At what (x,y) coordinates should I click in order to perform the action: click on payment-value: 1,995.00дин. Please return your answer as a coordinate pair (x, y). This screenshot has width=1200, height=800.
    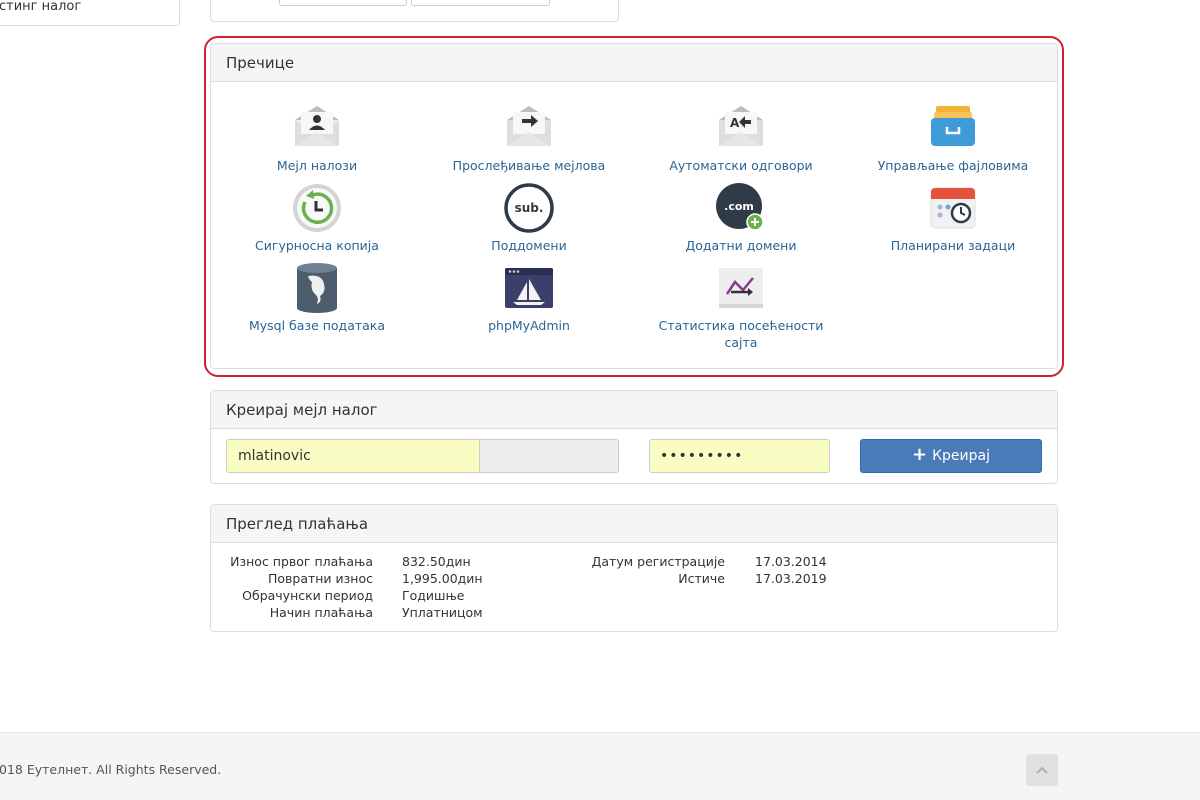
    Looking at the image, I should click on (442, 578).